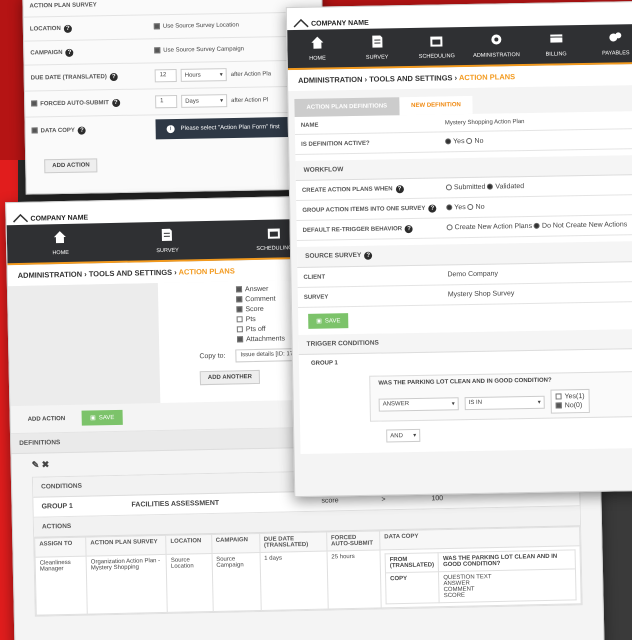 The width and height of the screenshot is (632, 640). I want to click on answer-select: ANSWER ▾, so click(418, 404).